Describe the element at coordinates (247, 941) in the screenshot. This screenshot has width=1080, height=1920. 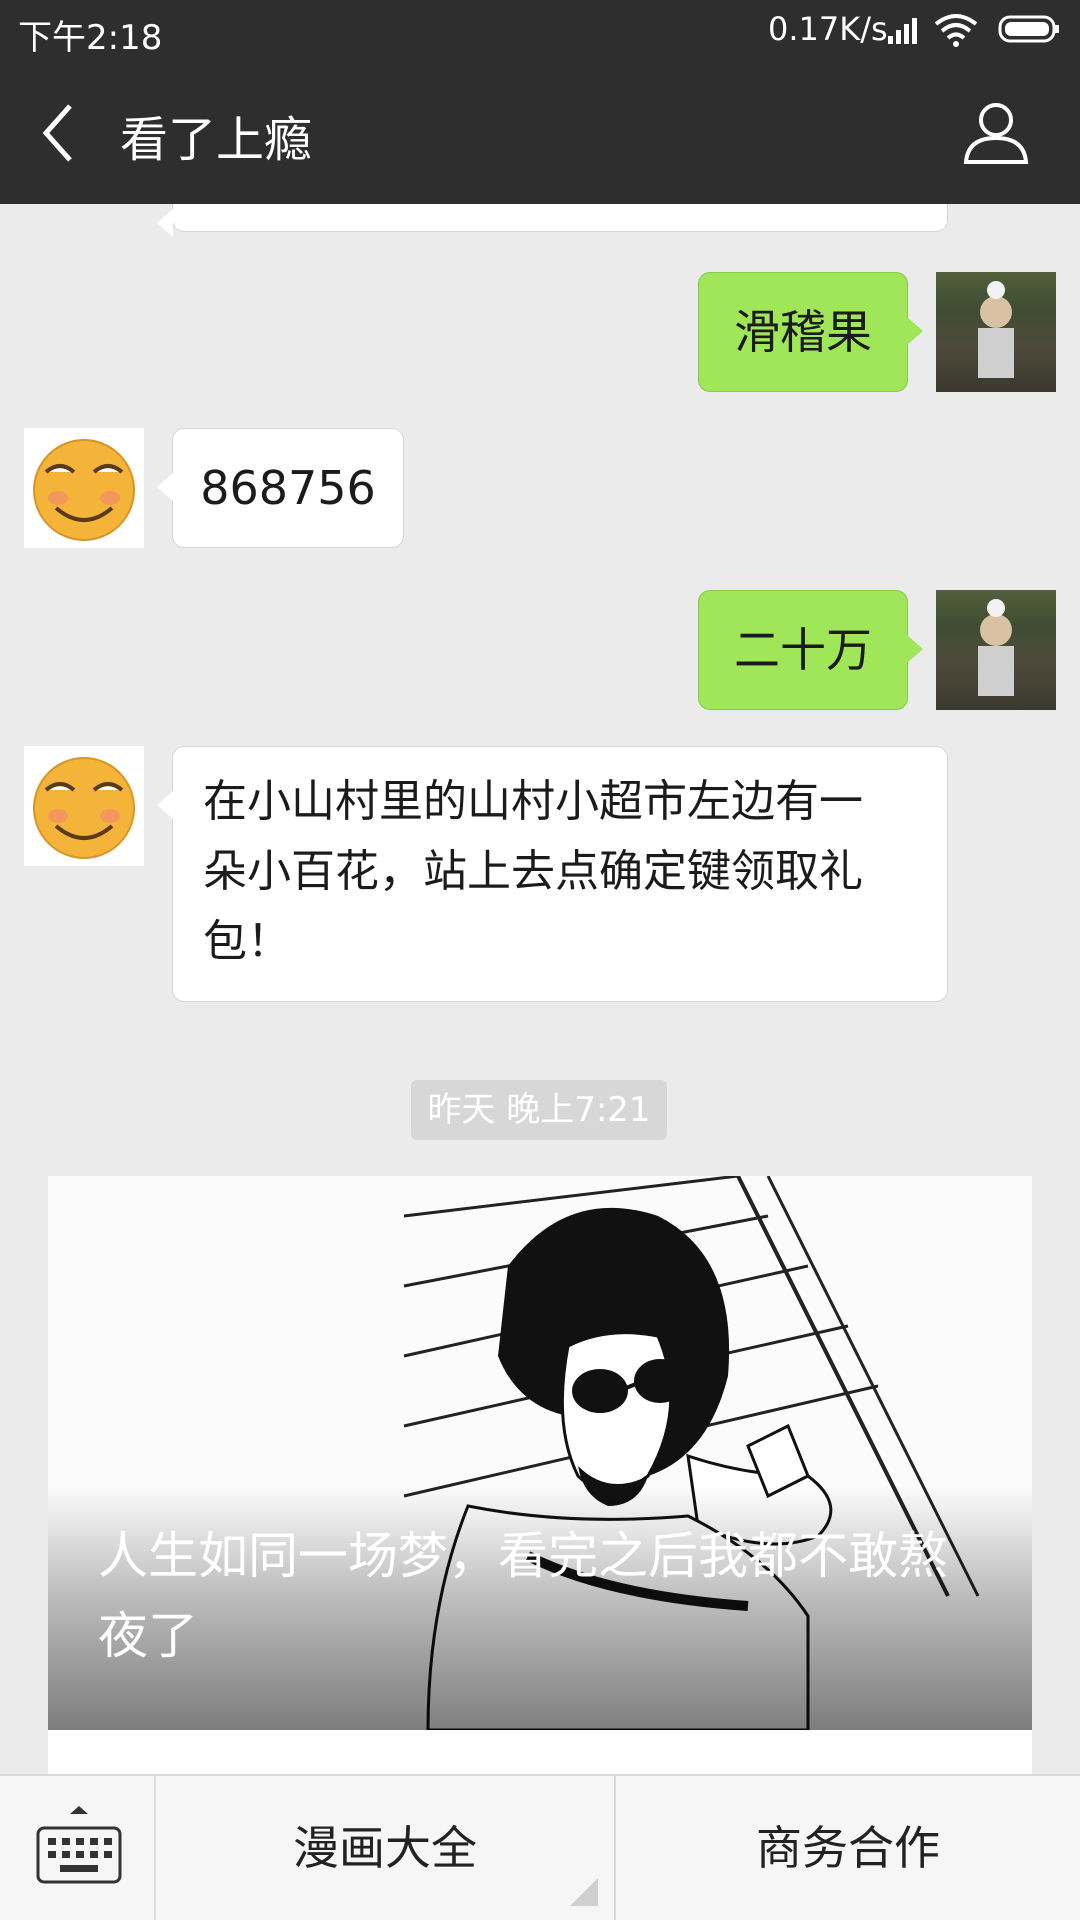
I see `message-text-line: 包！` at that location.